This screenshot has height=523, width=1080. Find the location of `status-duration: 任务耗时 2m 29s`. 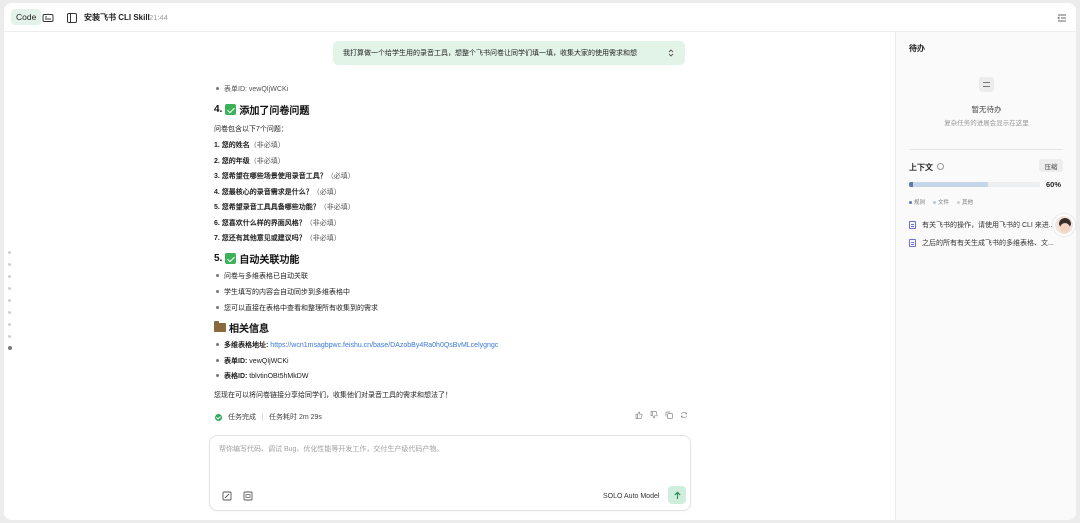

status-duration: 任务耗时 2m 29s is located at coordinates (295, 417).